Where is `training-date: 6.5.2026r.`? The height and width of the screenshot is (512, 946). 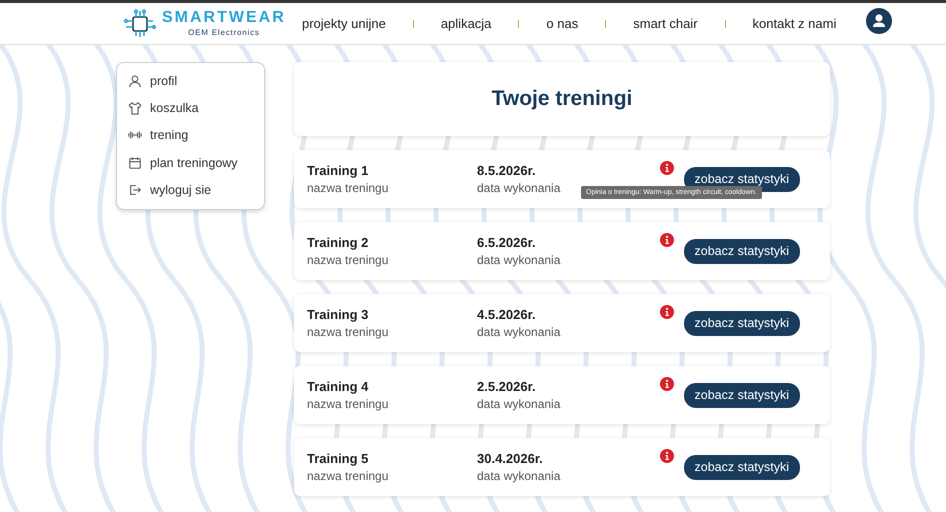 training-date: 6.5.2026r. is located at coordinates (506, 242).